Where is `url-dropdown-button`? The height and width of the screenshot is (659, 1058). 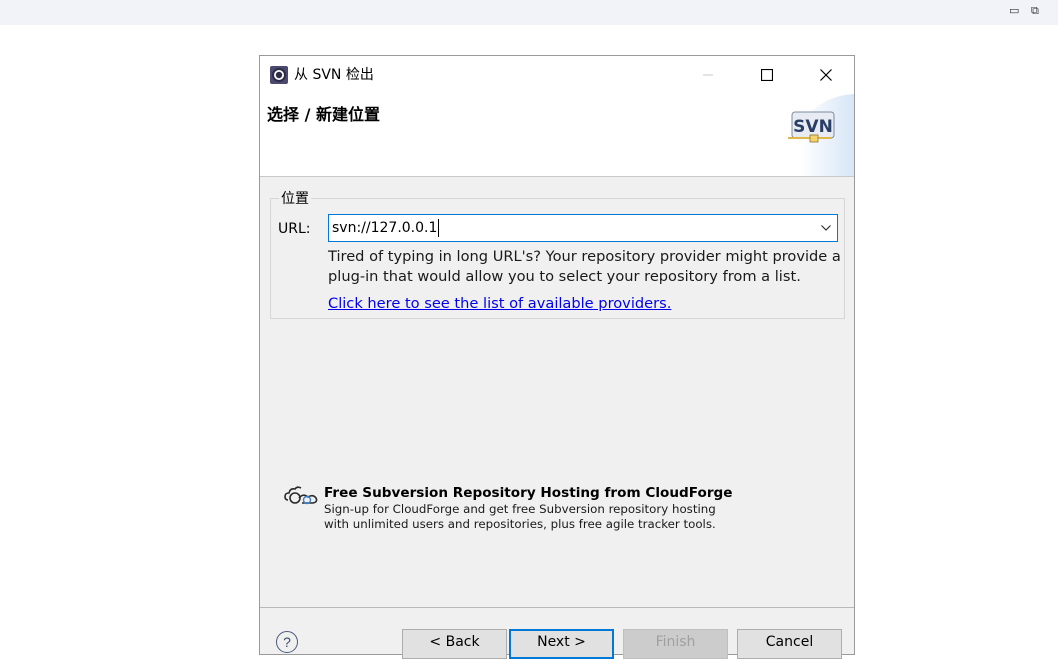
url-dropdown-button is located at coordinates (826, 228).